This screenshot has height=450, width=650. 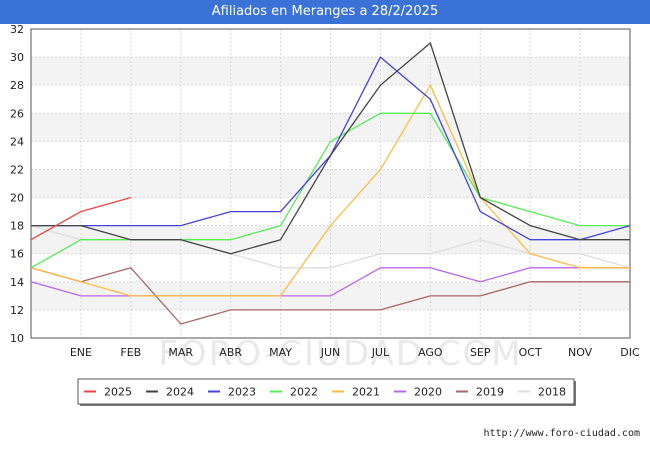 I want to click on y-tick-label: 10, so click(x=17, y=338).